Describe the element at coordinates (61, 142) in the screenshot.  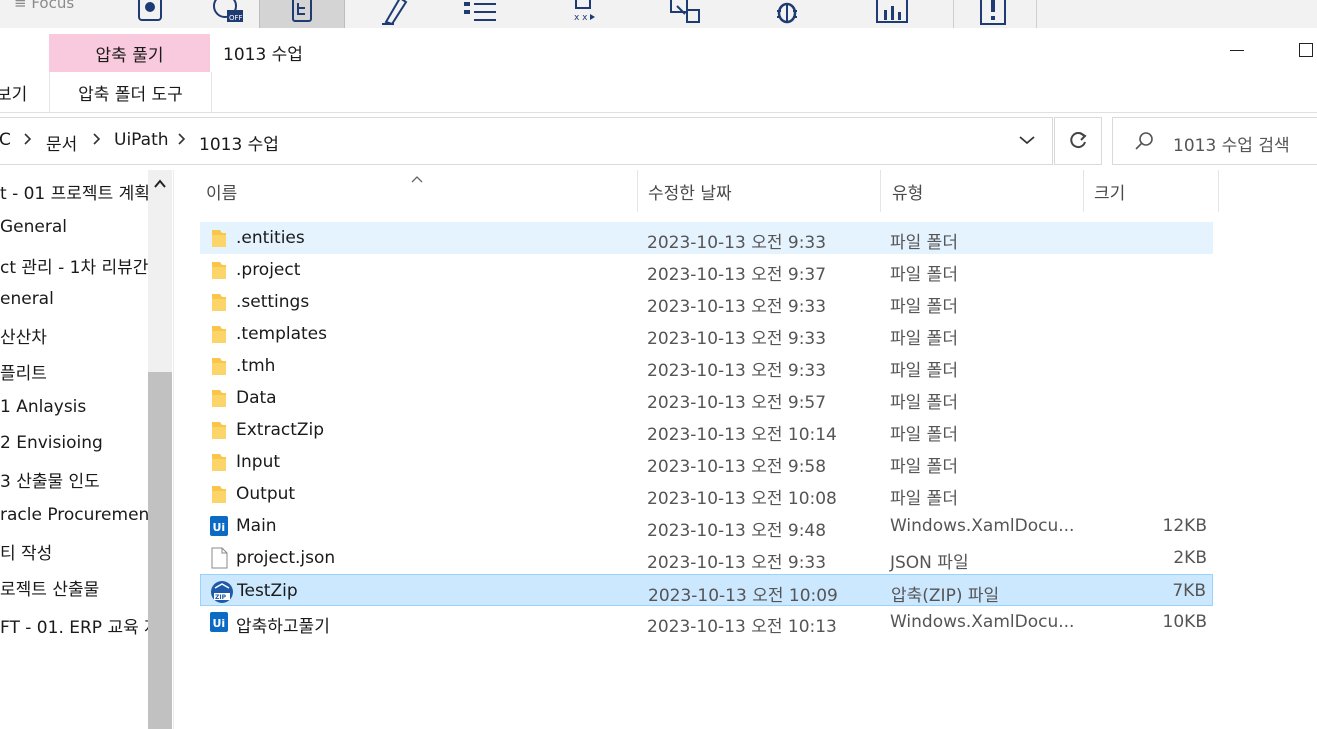
I see `breadcrumb-documents: 문서` at that location.